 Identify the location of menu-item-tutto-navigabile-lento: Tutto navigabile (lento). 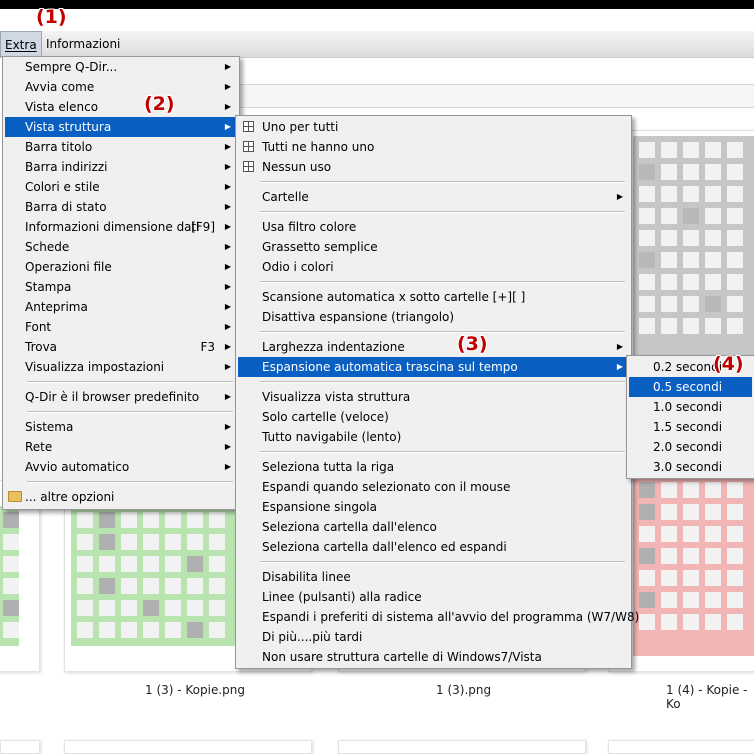
(433, 437).